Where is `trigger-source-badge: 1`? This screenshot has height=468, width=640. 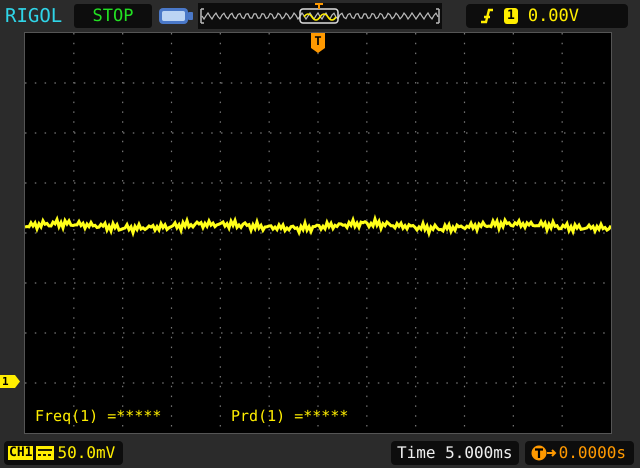 trigger-source-badge: 1 is located at coordinates (511, 16).